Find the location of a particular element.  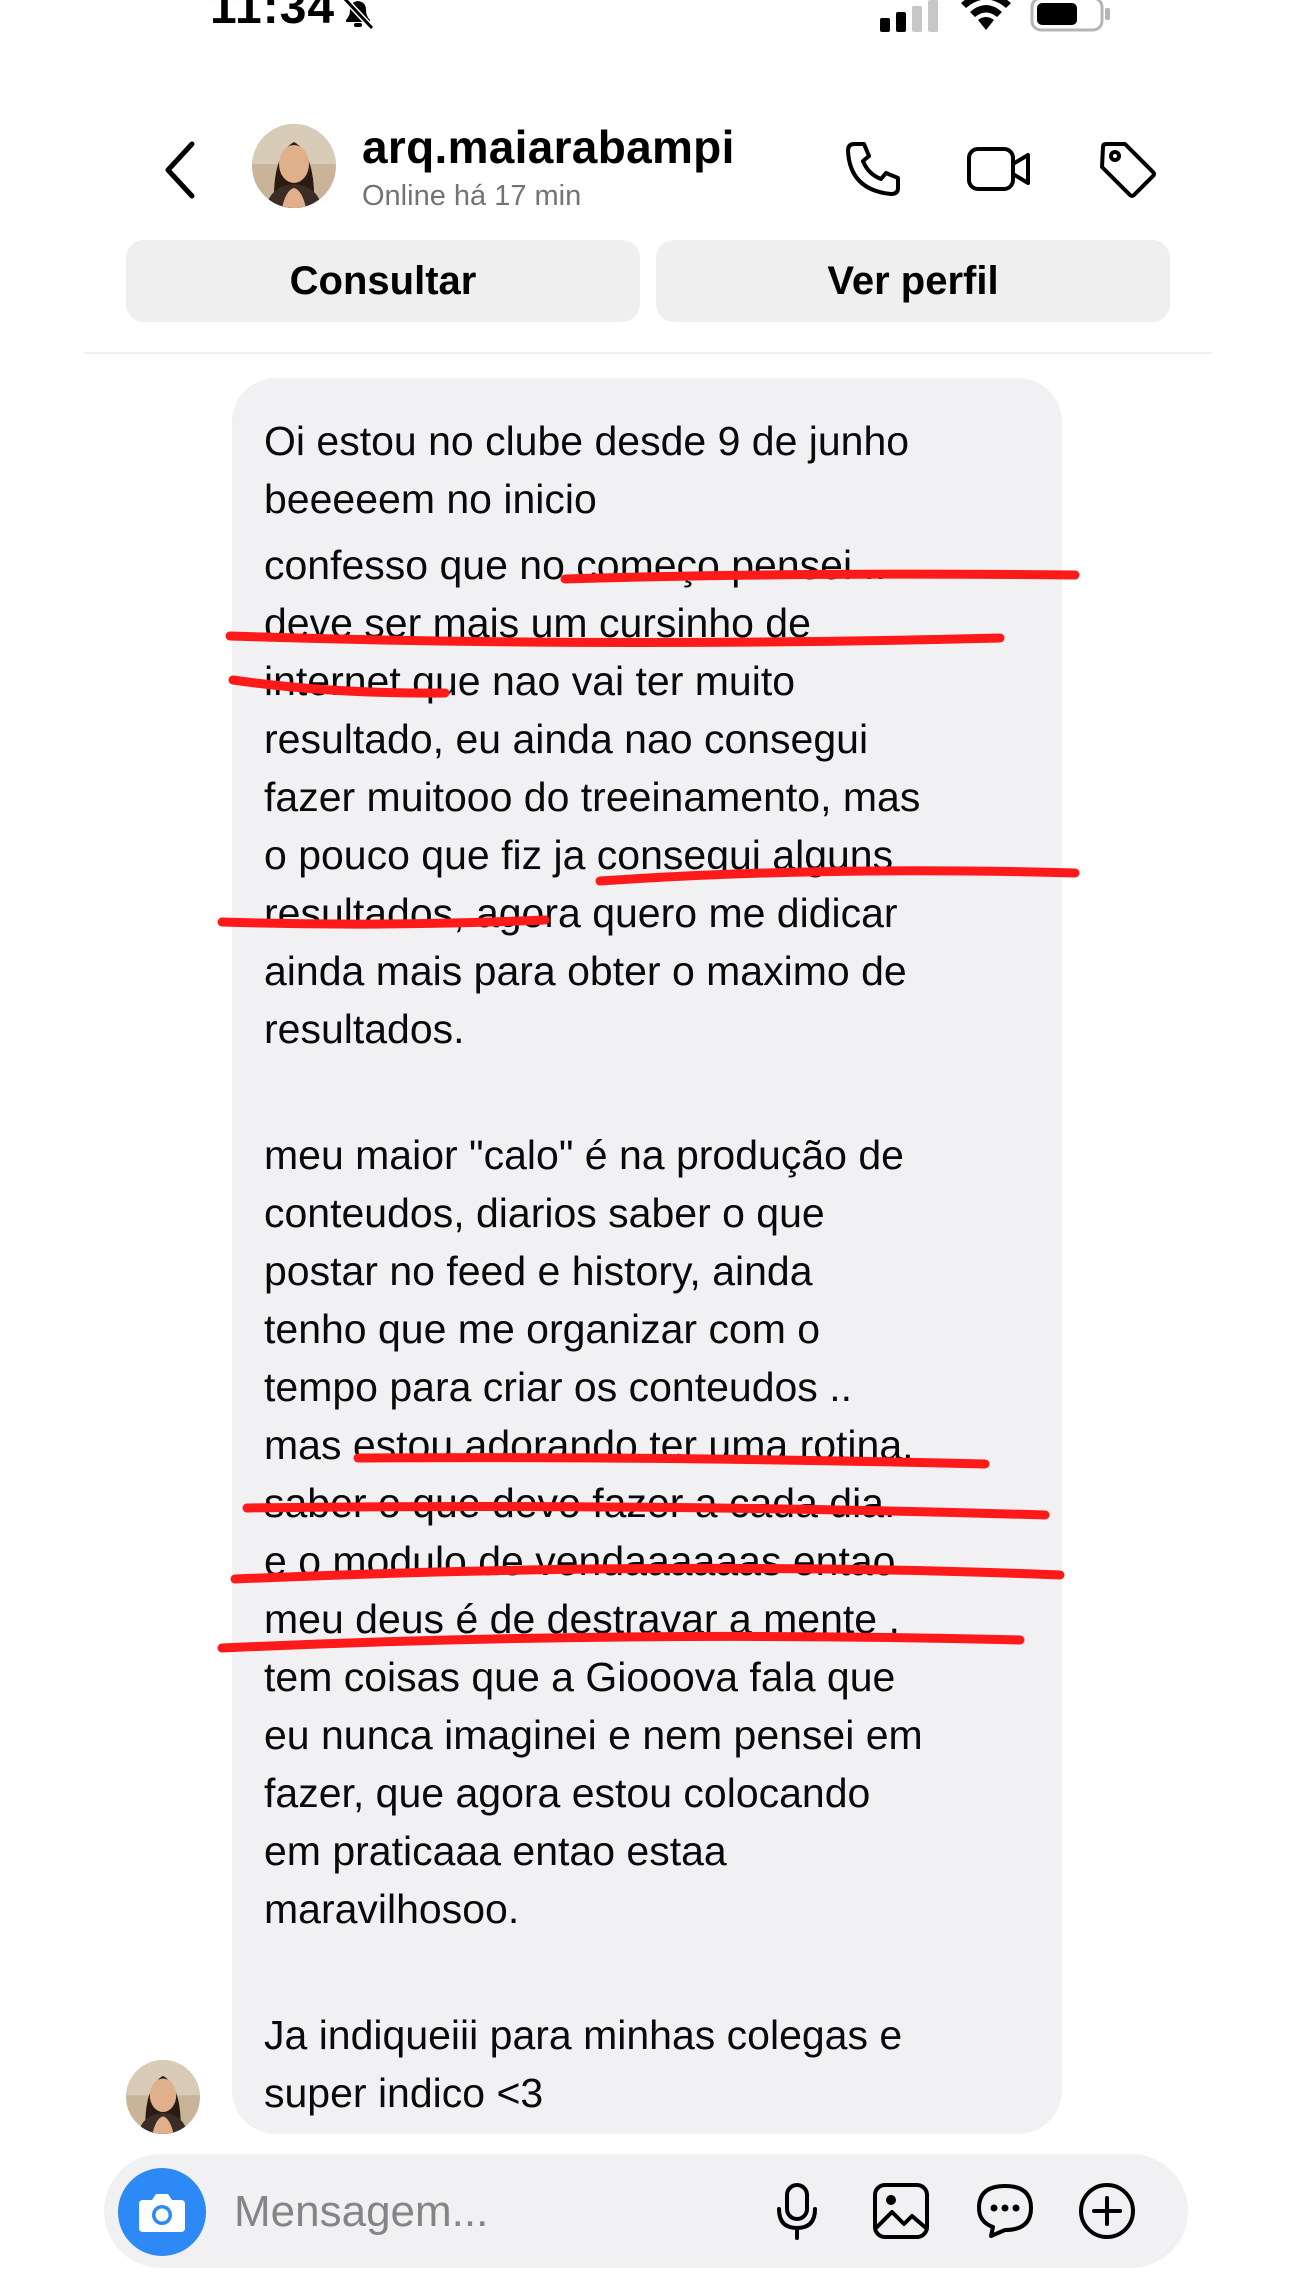

plus-icon is located at coordinates (1107, 2211).